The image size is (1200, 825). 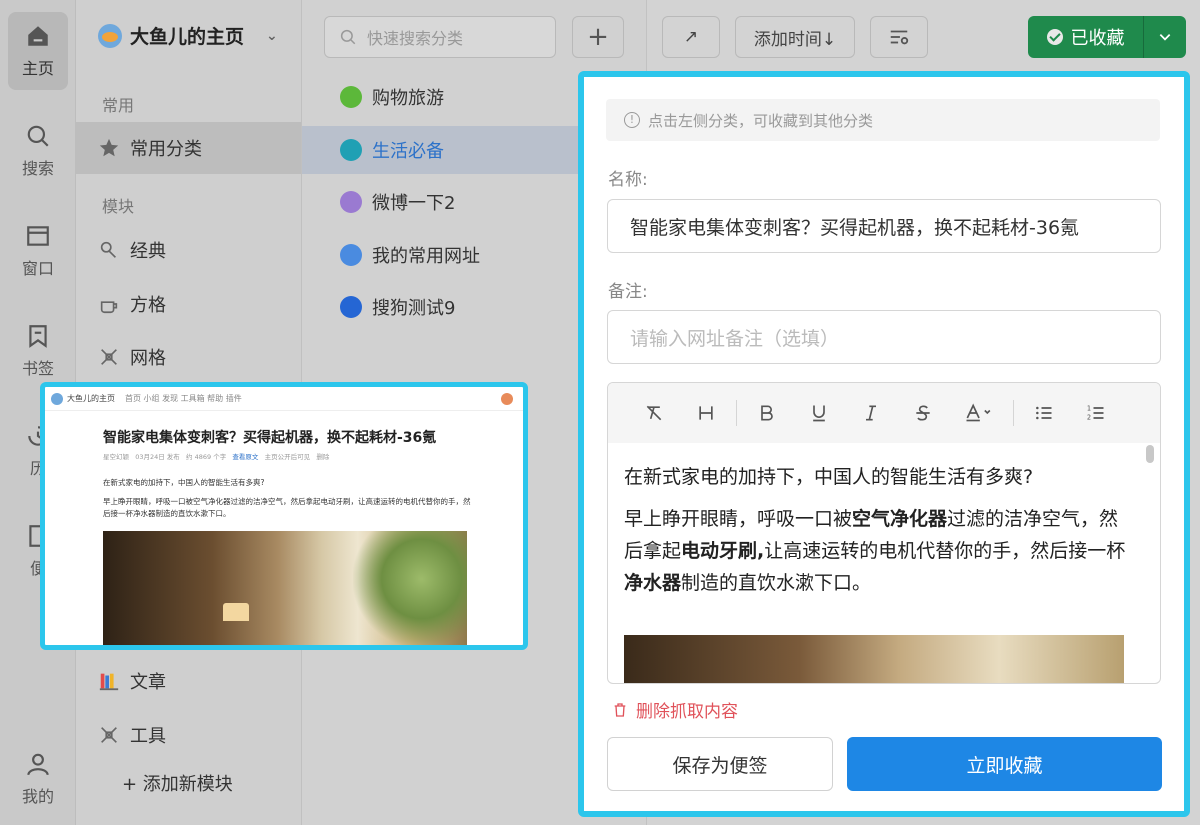 What do you see at coordinates (1044, 413) in the screenshot?
I see `bullet-list-icon` at bounding box center [1044, 413].